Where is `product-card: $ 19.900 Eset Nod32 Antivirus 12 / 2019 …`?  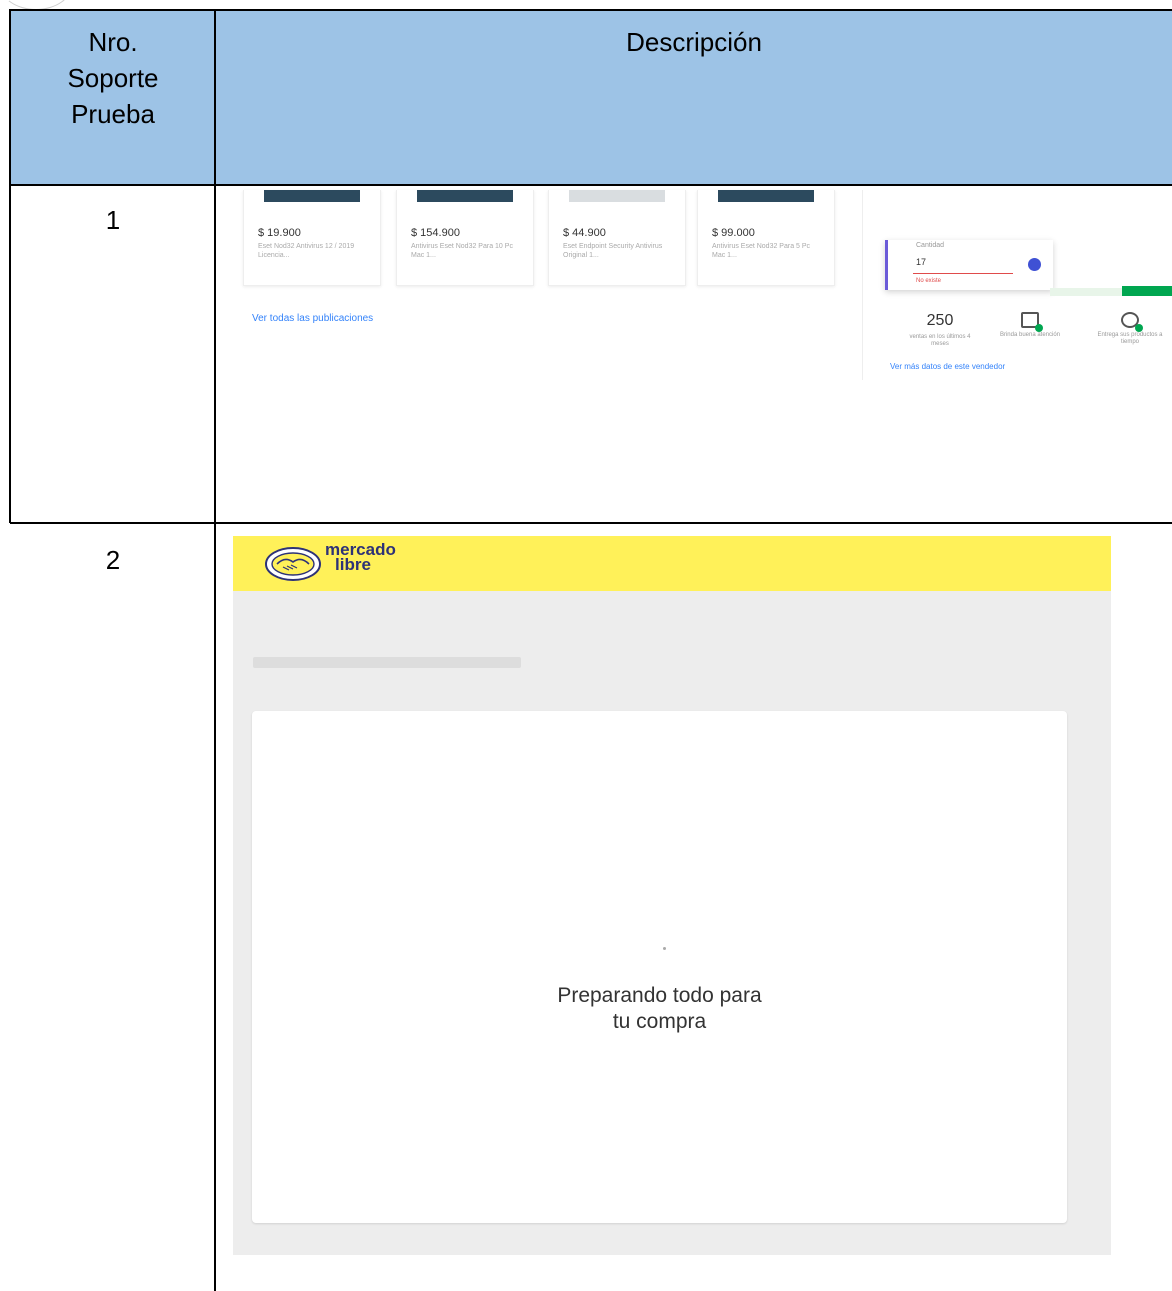 product-card: $ 19.900 Eset Nod32 Antivirus 12 / 2019 … is located at coordinates (312, 238).